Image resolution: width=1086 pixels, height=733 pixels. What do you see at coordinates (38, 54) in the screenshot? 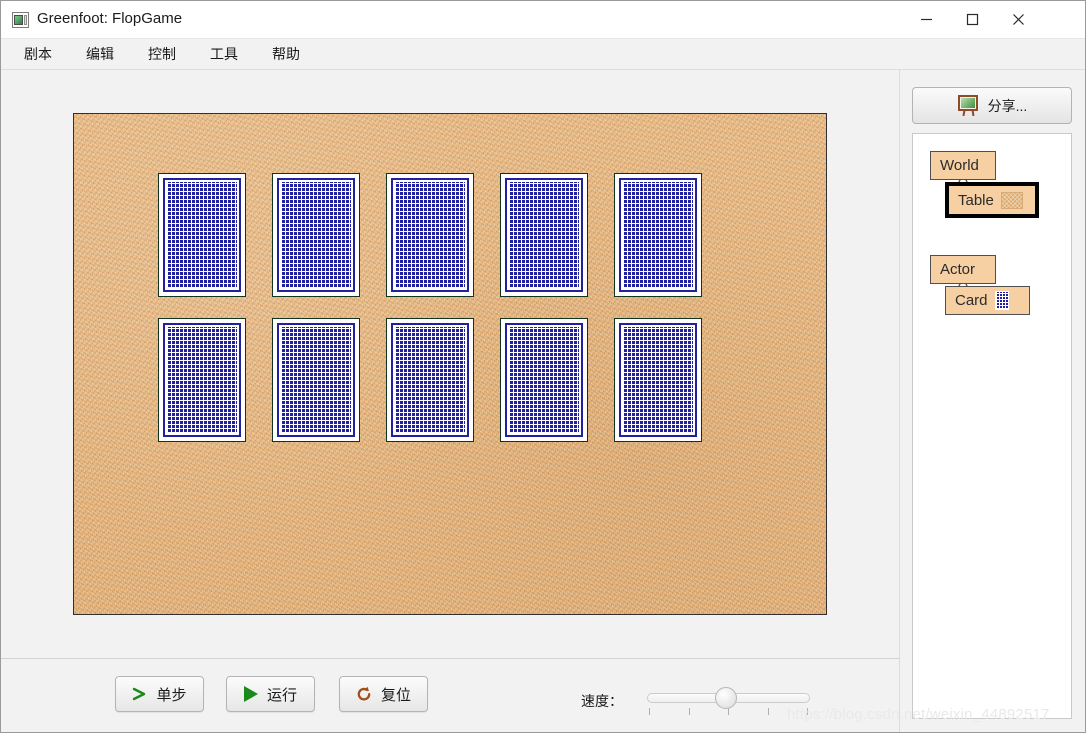
I see `menu-scenario: 剧本` at bounding box center [38, 54].